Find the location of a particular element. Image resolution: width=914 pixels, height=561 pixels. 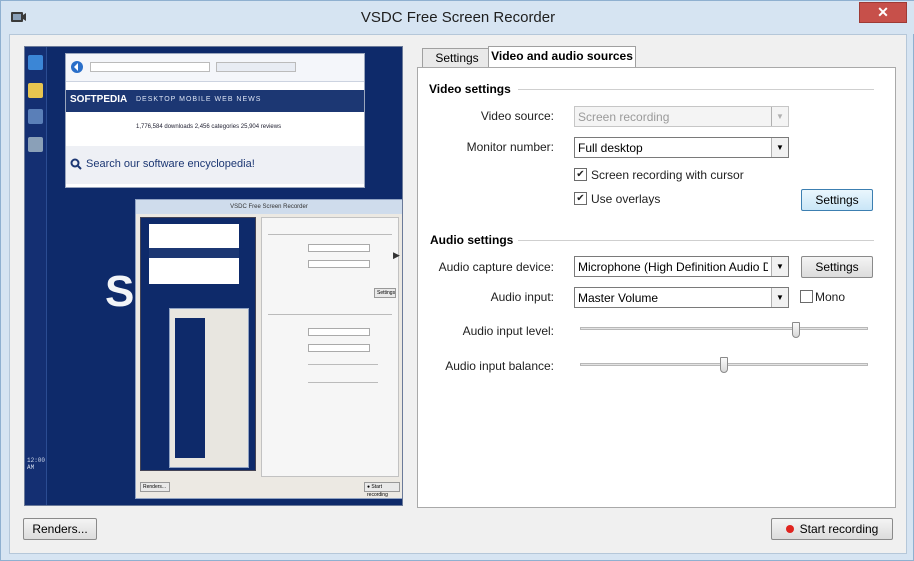

audio-input-label: Audio input: is located at coordinates (522, 297).